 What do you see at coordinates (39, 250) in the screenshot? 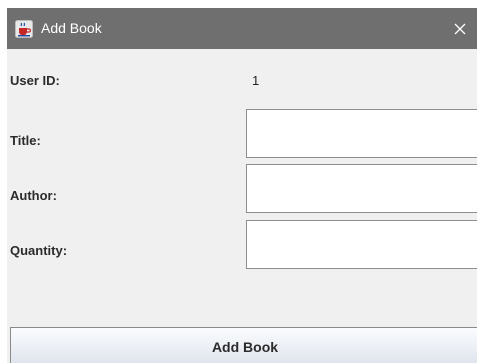
I see `quantity-label: Quantity:` at bounding box center [39, 250].